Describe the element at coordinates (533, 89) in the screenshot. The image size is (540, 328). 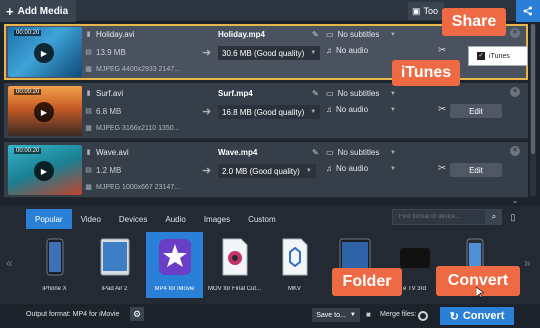
I see `scrollbar-thumb` at that location.